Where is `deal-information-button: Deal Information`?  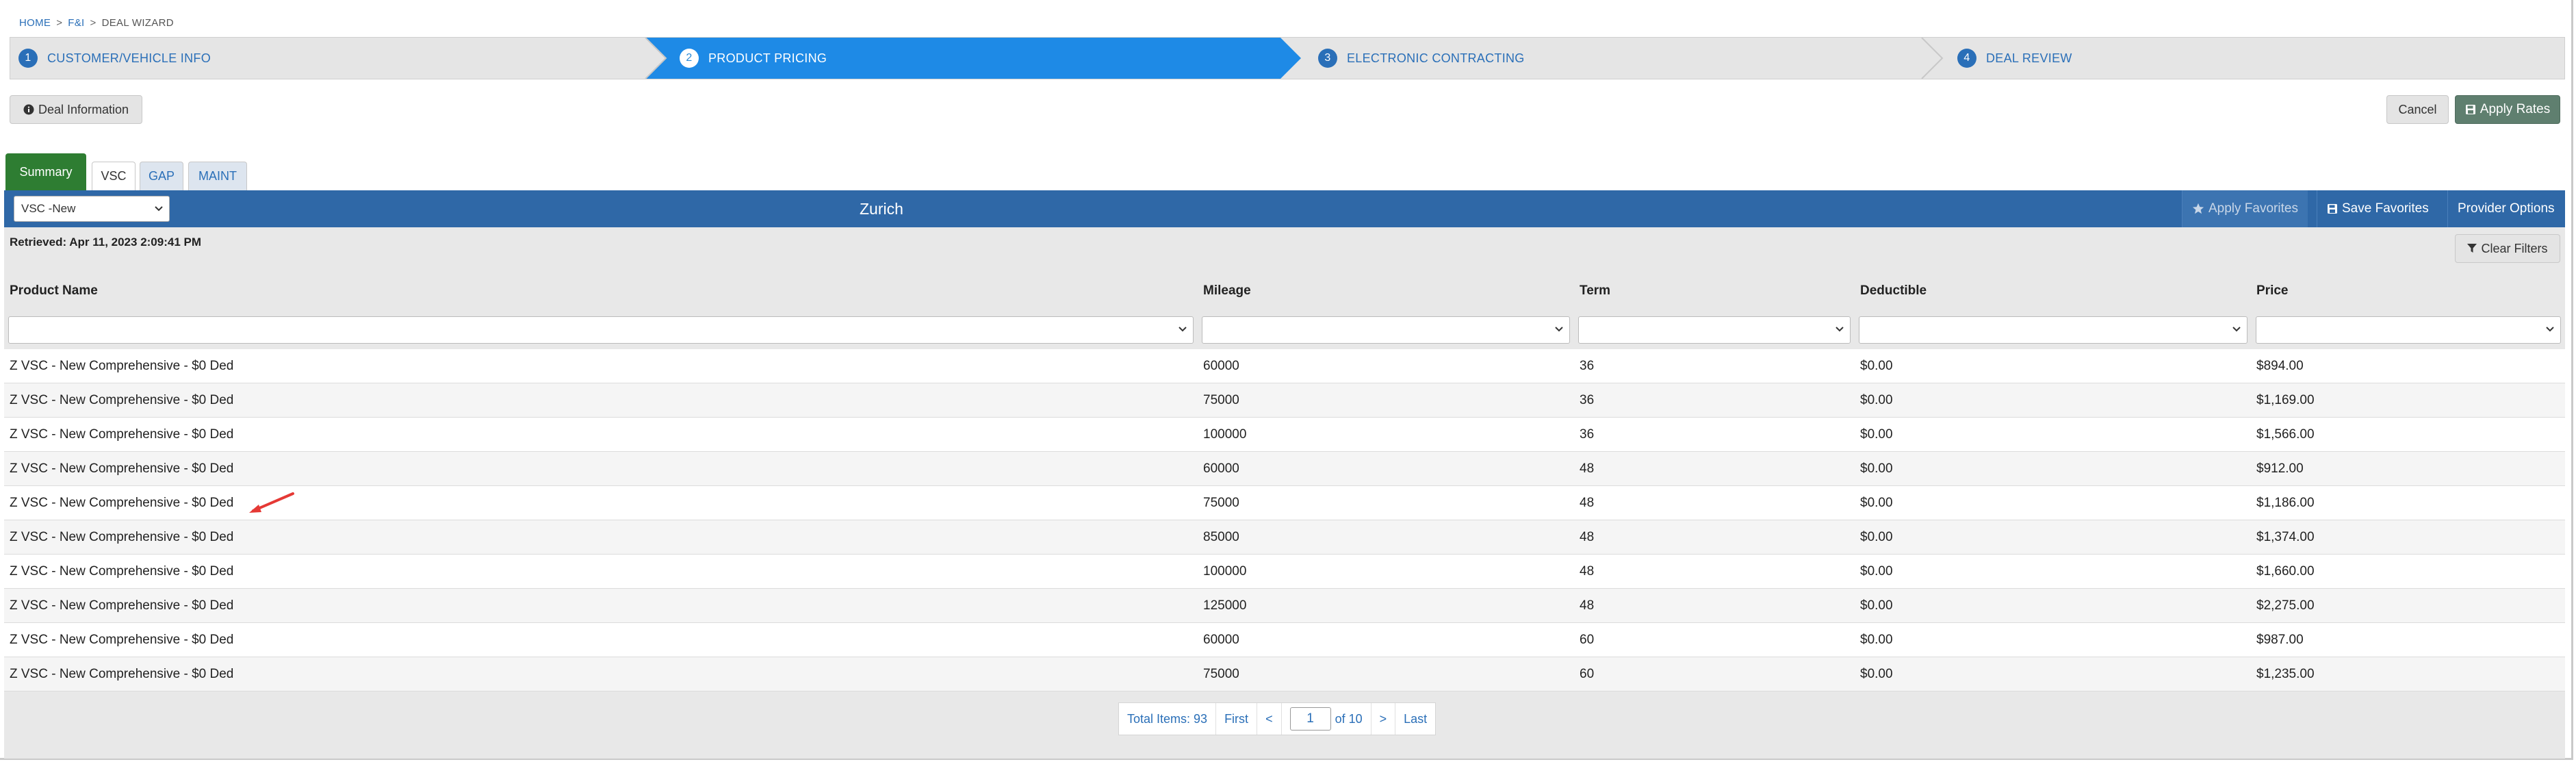
deal-information-button: Deal Information is located at coordinates (76, 110).